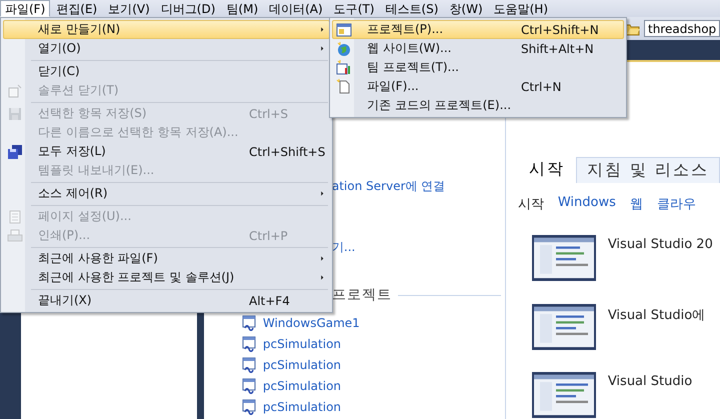 This screenshot has height=419, width=720. I want to click on shortcut-label: Ctrl+Shift+N, so click(560, 29).